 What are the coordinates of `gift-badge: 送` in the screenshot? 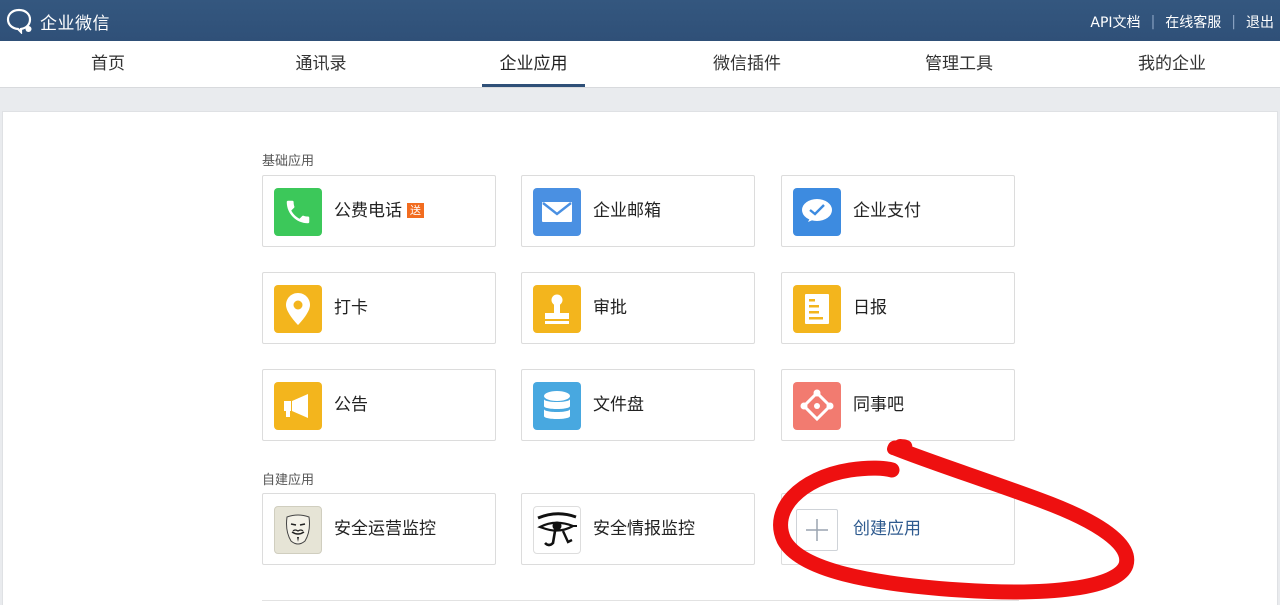 It's located at (415, 210).